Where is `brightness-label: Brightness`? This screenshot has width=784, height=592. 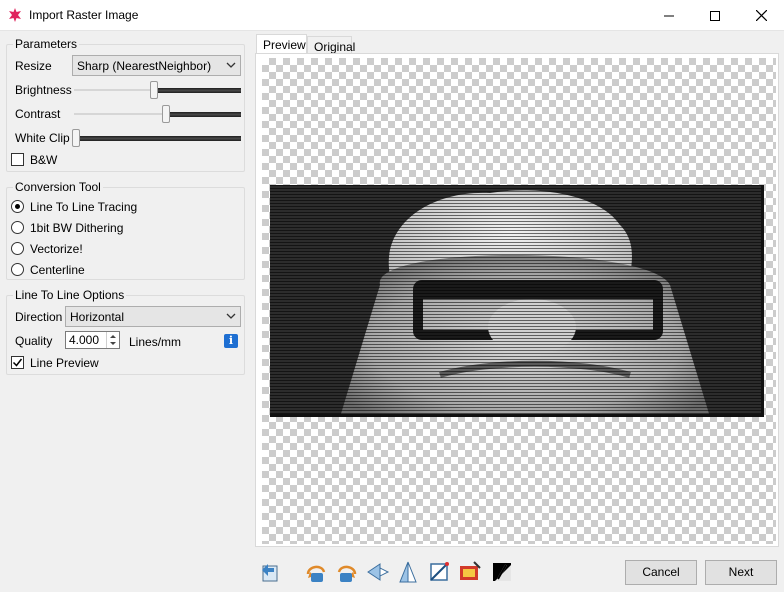 brightness-label: Brightness is located at coordinates (43, 90).